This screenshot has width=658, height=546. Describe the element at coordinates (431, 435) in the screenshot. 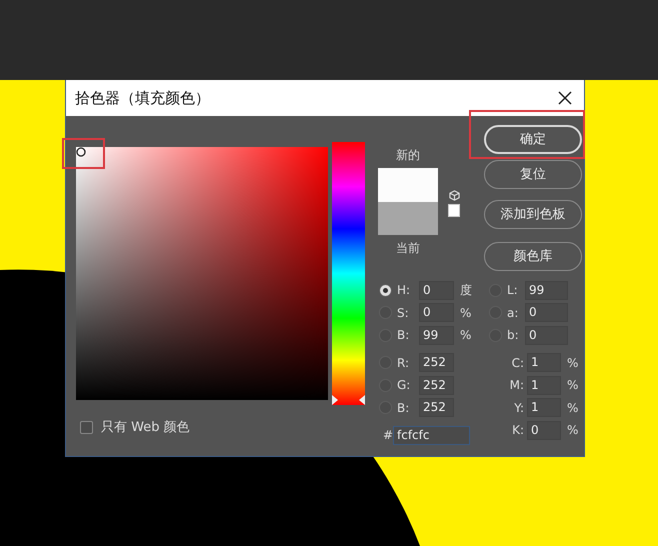

I see `input-field: fcfcfc` at that location.